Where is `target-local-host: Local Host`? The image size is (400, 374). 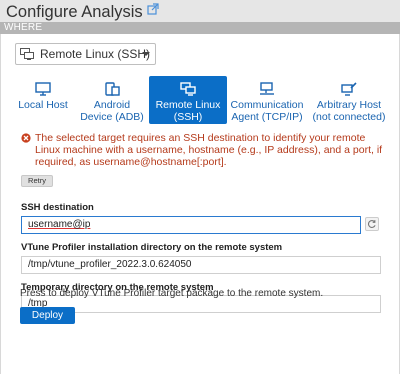
target-local-host: Local Host is located at coordinates (43, 100).